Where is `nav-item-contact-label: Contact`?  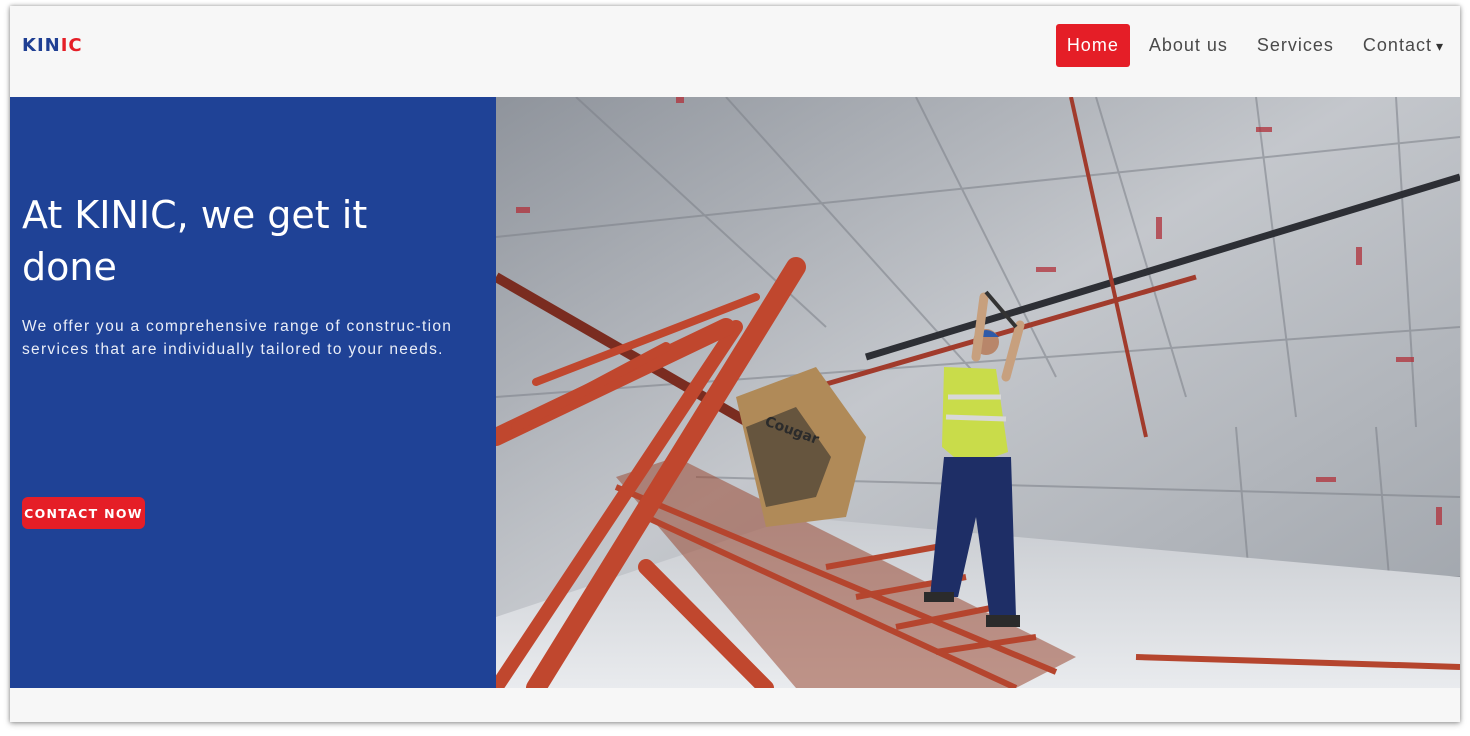 nav-item-contact-label: Contact is located at coordinates (1397, 45).